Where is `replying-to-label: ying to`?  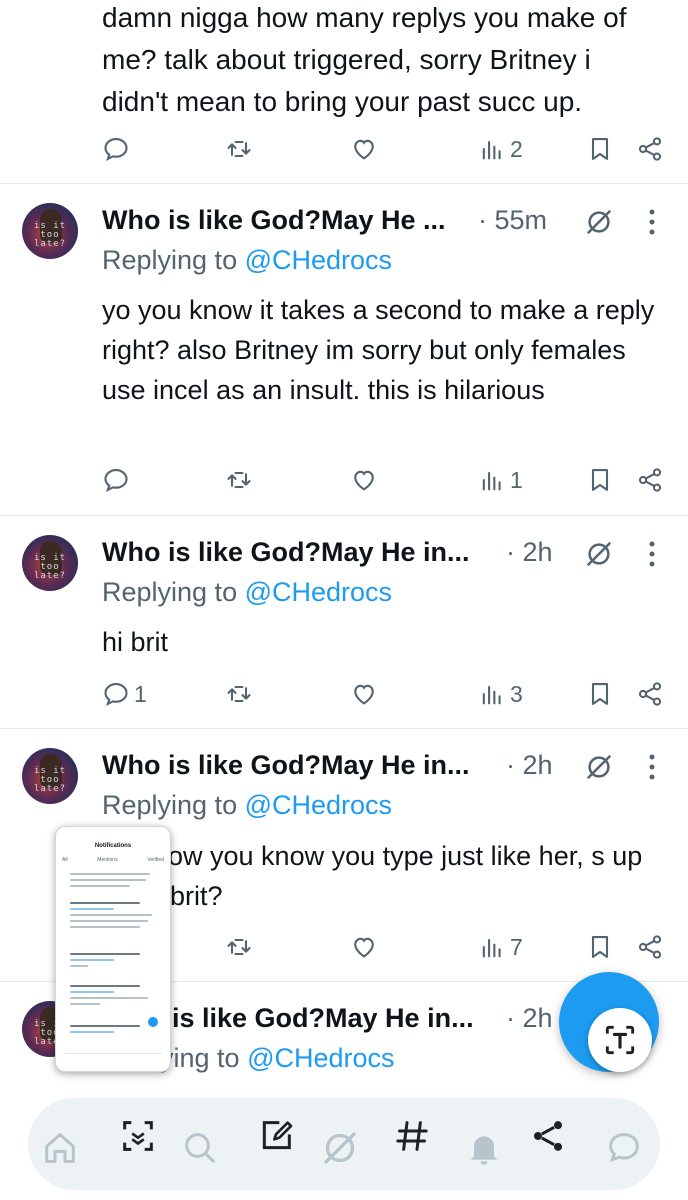
replying-to-label: ying to is located at coordinates (204, 1058).